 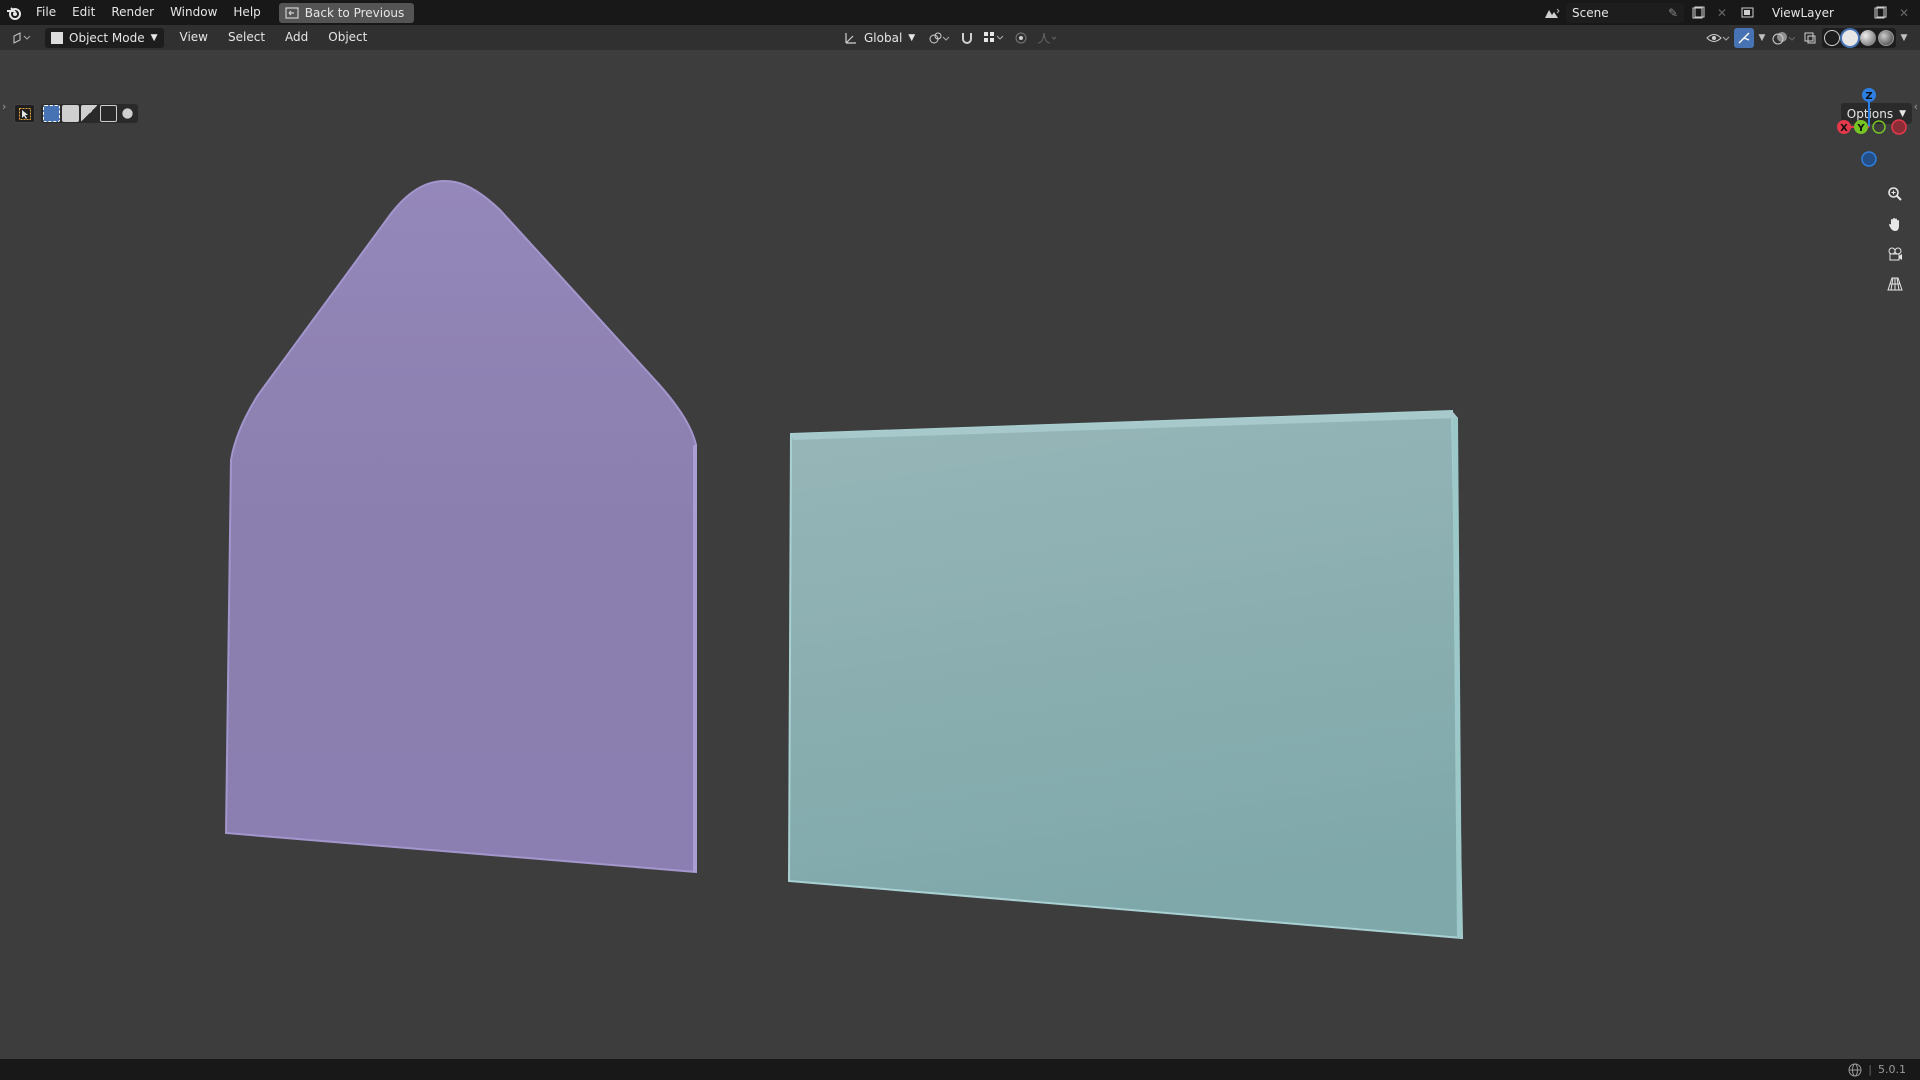 I want to click on orientation-axes-icon, so click(x=850, y=38).